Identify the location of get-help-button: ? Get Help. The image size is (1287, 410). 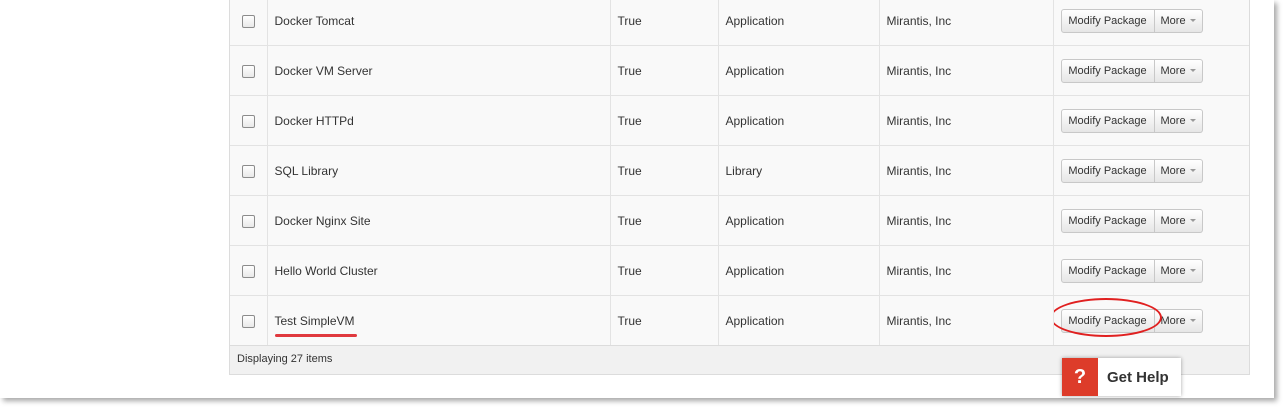
(1121, 377).